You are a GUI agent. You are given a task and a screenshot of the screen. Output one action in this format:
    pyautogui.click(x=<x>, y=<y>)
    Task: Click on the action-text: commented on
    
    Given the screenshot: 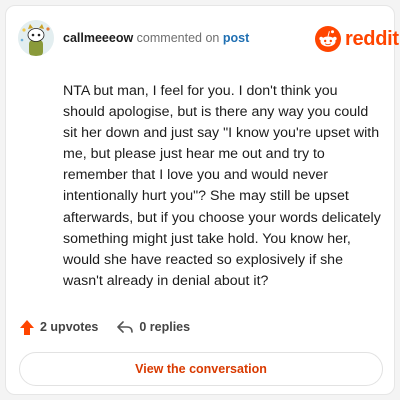 What is the action you would take?
    pyautogui.click(x=178, y=38)
    